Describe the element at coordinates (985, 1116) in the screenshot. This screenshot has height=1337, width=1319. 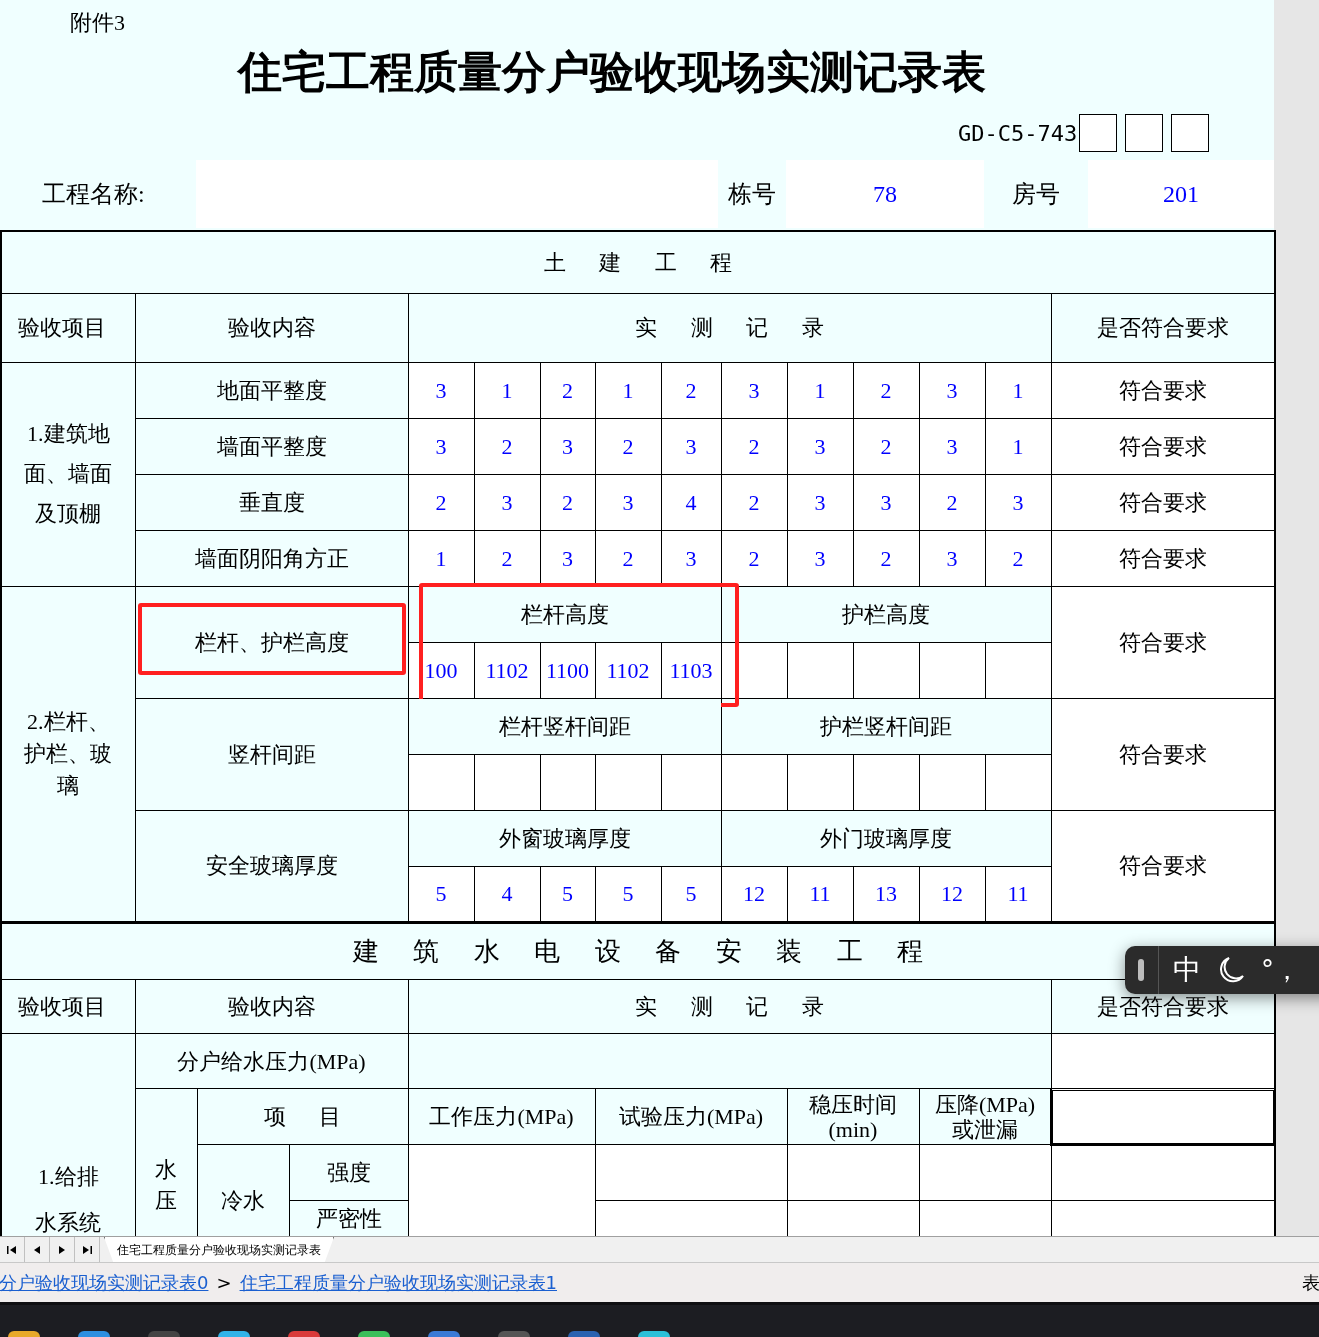
I see `column-header: 压降(MPa)或泄漏` at that location.